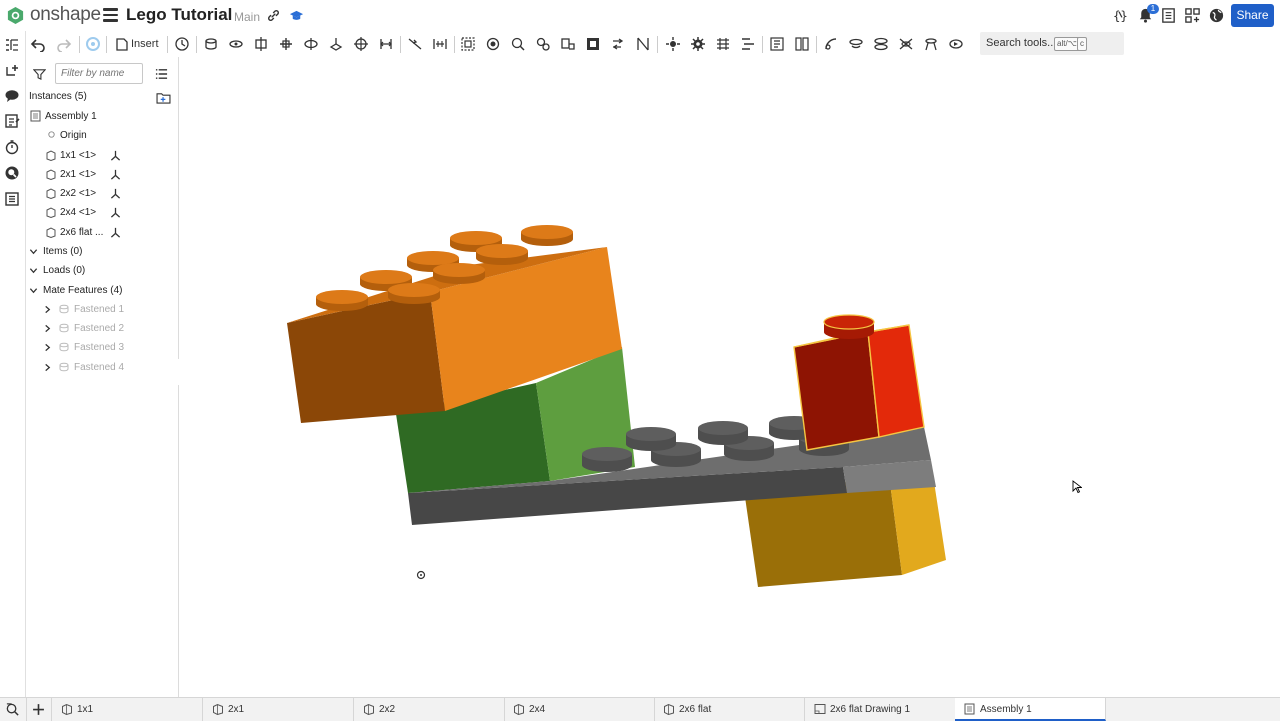  I want to click on gear-relation-icon, so click(518, 44).